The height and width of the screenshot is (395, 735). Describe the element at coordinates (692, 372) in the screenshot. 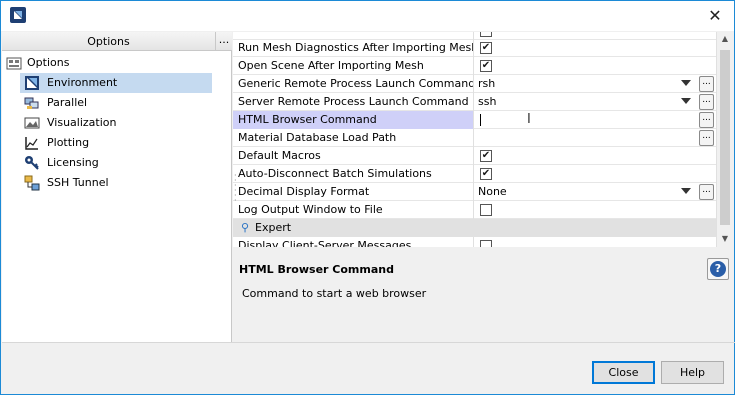

I see `help-button: Help` at that location.